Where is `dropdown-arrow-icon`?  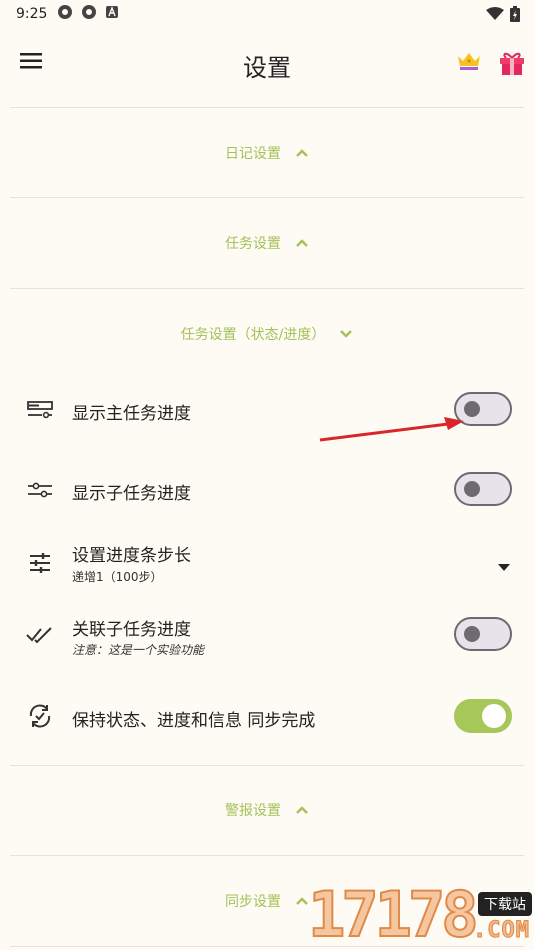
dropdown-arrow-icon is located at coordinates (504, 564).